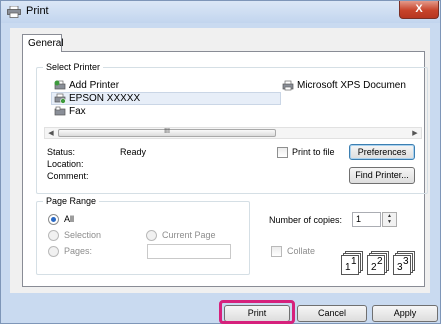 The width and height of the screenshot is (441, 324). Describe the element at coordinates (405, 313) in the screenshot. I see `apply-button: Apply` at that location.